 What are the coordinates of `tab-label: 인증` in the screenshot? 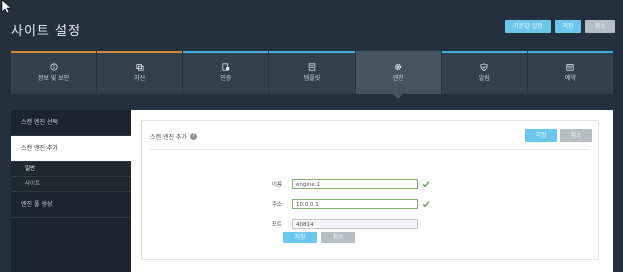 It's located at (226, 78).